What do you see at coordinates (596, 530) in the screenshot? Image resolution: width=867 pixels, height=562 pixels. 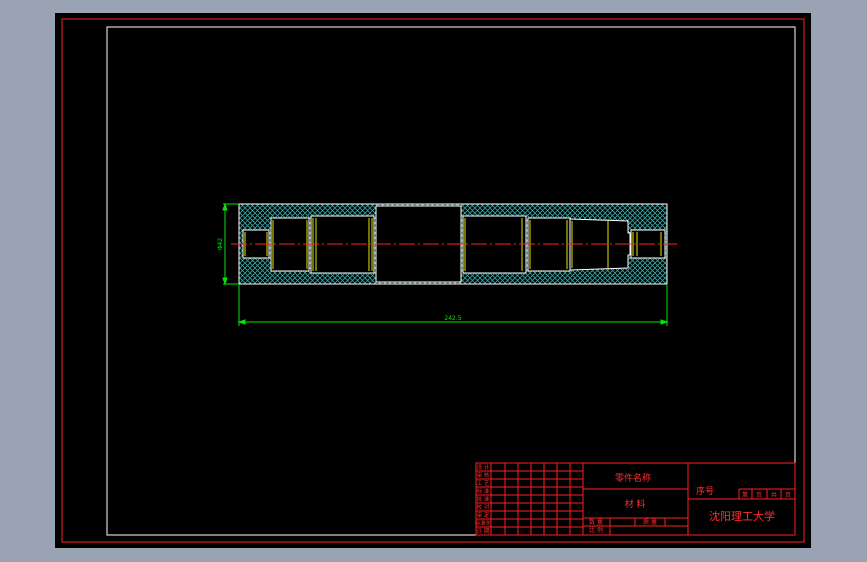 I see `bottom-label-scale: 比 例` at bounding box center [596, 530].